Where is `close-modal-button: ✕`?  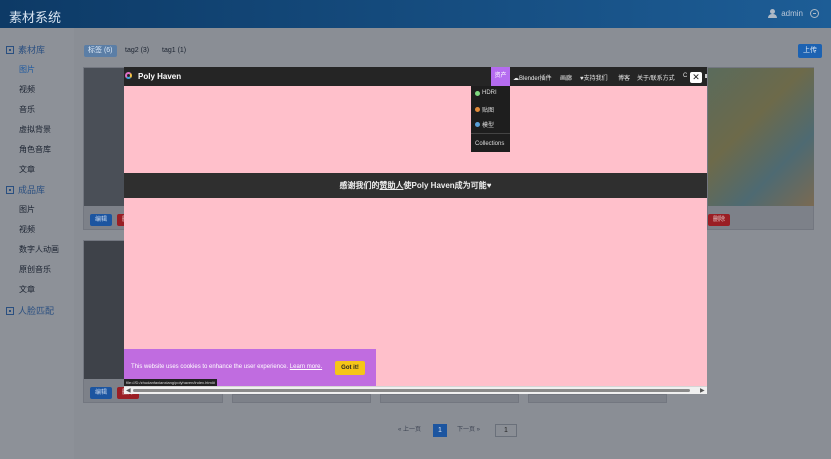 close-modal-button: ✕ is located at coordinates (696, 77).